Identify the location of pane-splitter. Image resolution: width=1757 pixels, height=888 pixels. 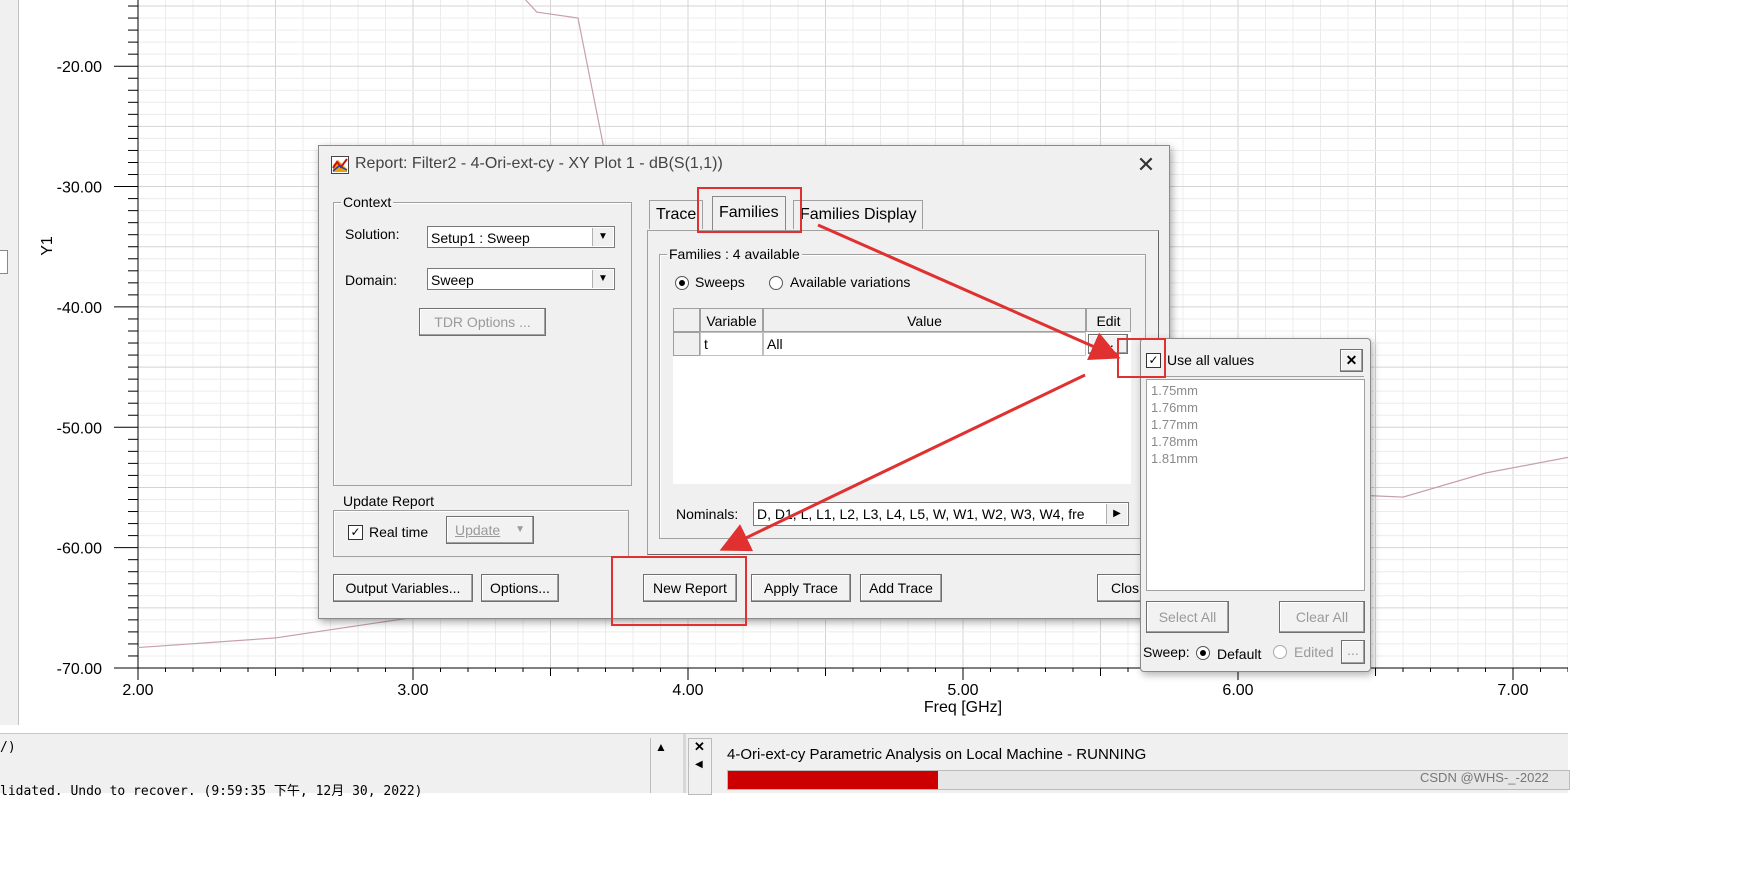
(684, 763).